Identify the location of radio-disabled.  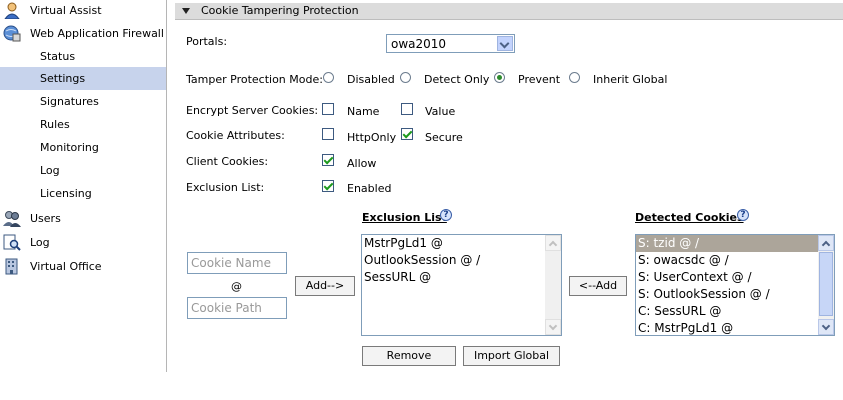
(328, 77).